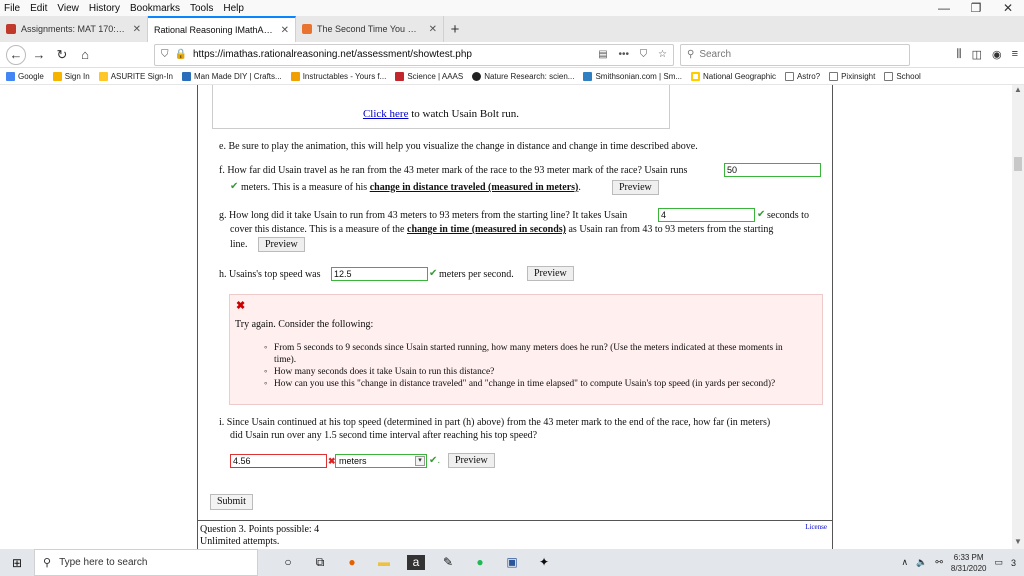 This screenshot has width=1024, height=576. What do you see at coordinates (71, 76) in the screenshot?
I see `bookmark-sign-in: Sign In` at bounding box center [71, 76].